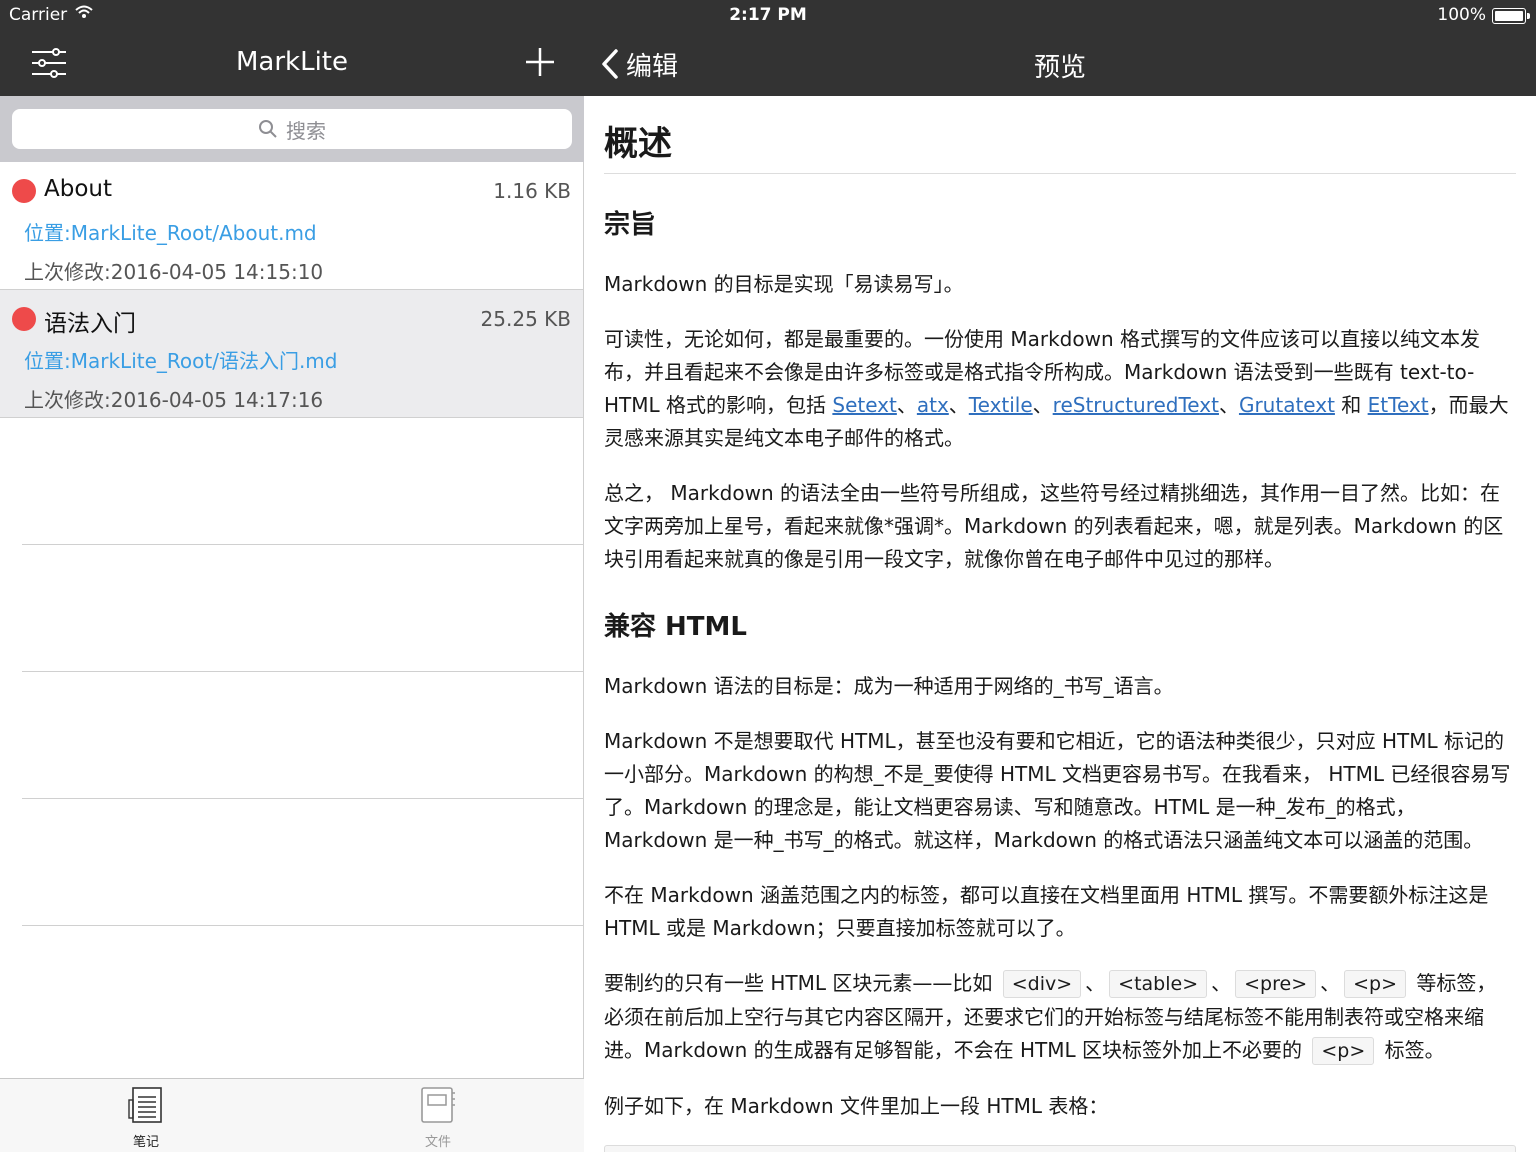  I want to click on inline-code: <div>, so click(1042, 984).